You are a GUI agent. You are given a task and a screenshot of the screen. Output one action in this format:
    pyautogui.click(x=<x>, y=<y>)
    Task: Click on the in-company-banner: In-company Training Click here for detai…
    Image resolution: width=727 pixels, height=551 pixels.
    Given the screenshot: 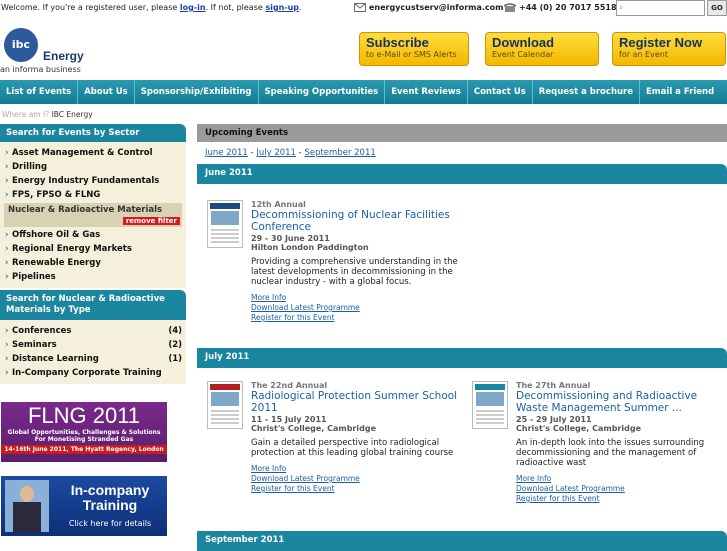 What is the action you would take?
    pyautogui.click(x=84, y=506)
    